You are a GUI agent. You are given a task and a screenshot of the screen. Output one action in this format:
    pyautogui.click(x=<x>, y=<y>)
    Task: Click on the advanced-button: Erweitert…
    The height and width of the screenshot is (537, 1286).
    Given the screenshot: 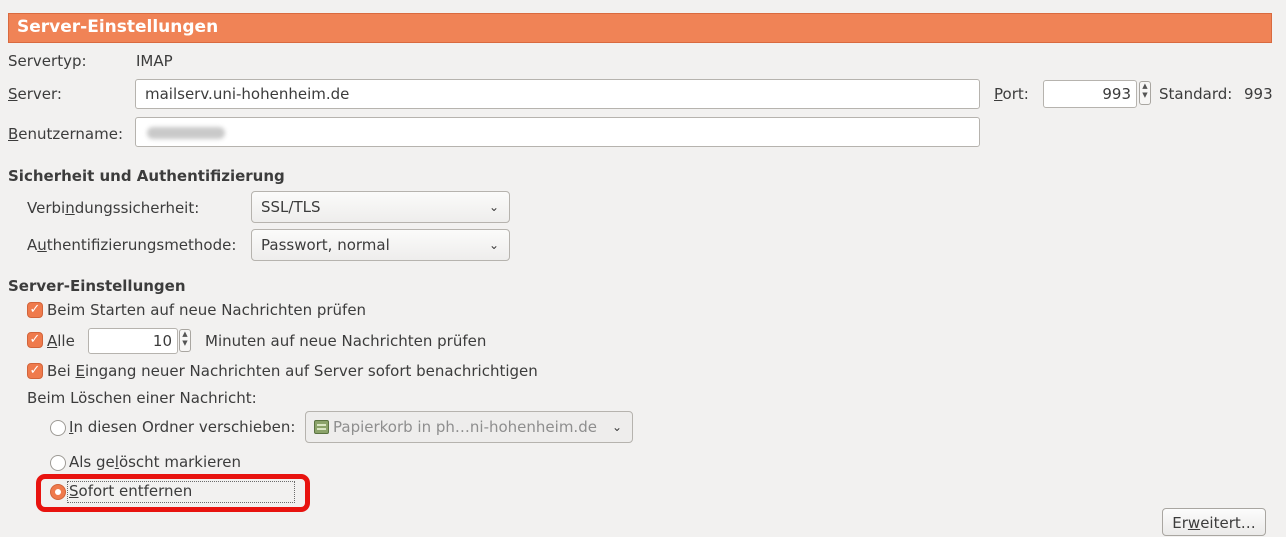 What is the action you would take?
    pyautogui.click(x=1214, y=522)
    